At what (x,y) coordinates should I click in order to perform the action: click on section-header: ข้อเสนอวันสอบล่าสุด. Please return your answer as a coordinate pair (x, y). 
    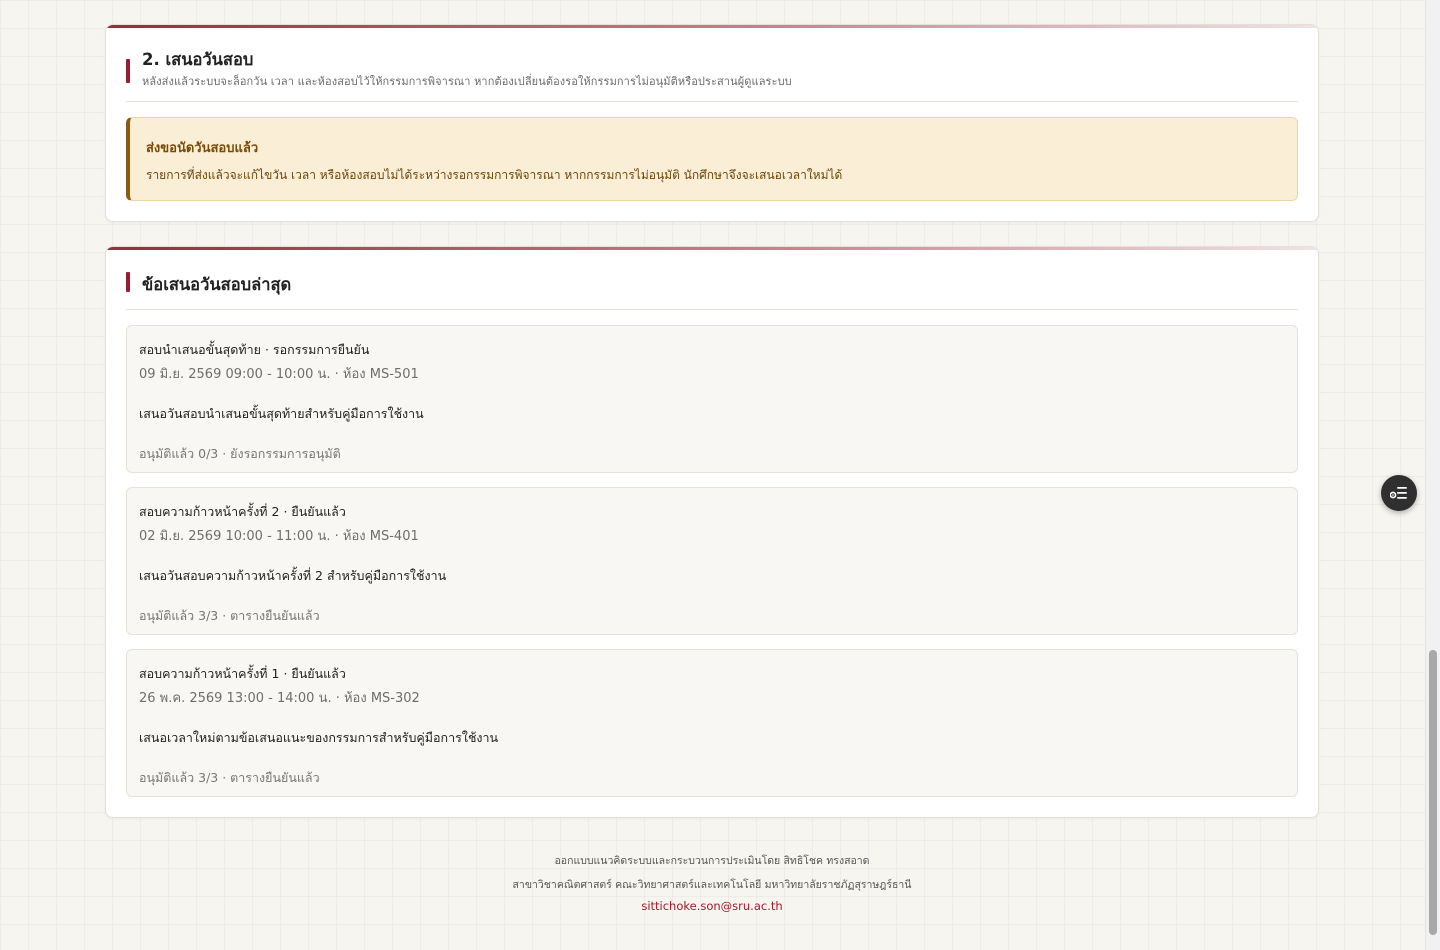
    Looking at the image, I should click on (712, 289).